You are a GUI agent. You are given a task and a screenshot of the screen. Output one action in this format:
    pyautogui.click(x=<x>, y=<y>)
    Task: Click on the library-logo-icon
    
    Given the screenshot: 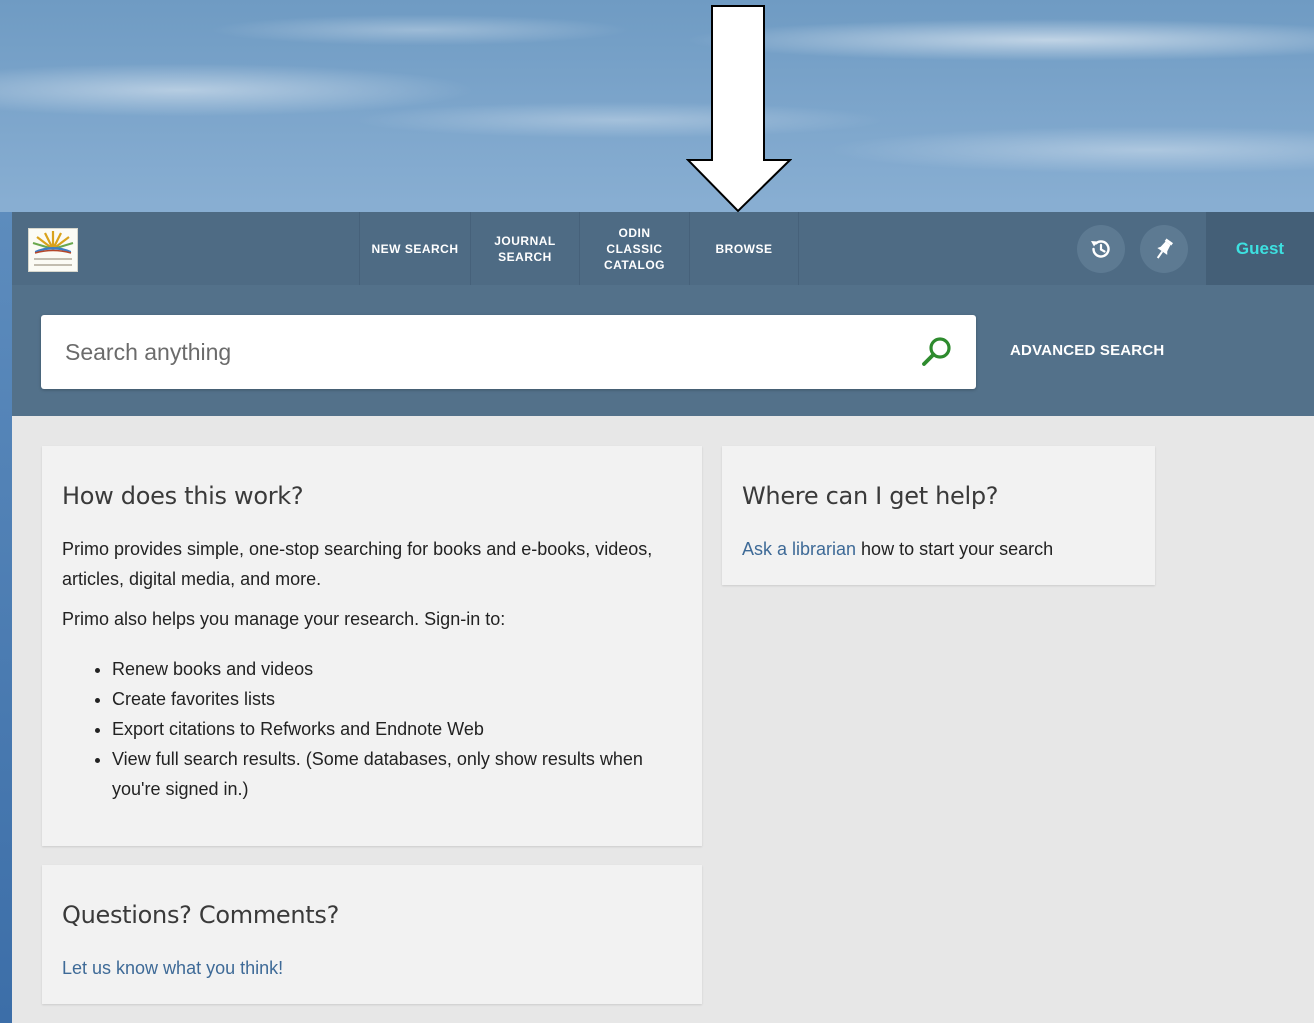 What is the action you would take?
    pyautogui.click(x=53, y=248)
    